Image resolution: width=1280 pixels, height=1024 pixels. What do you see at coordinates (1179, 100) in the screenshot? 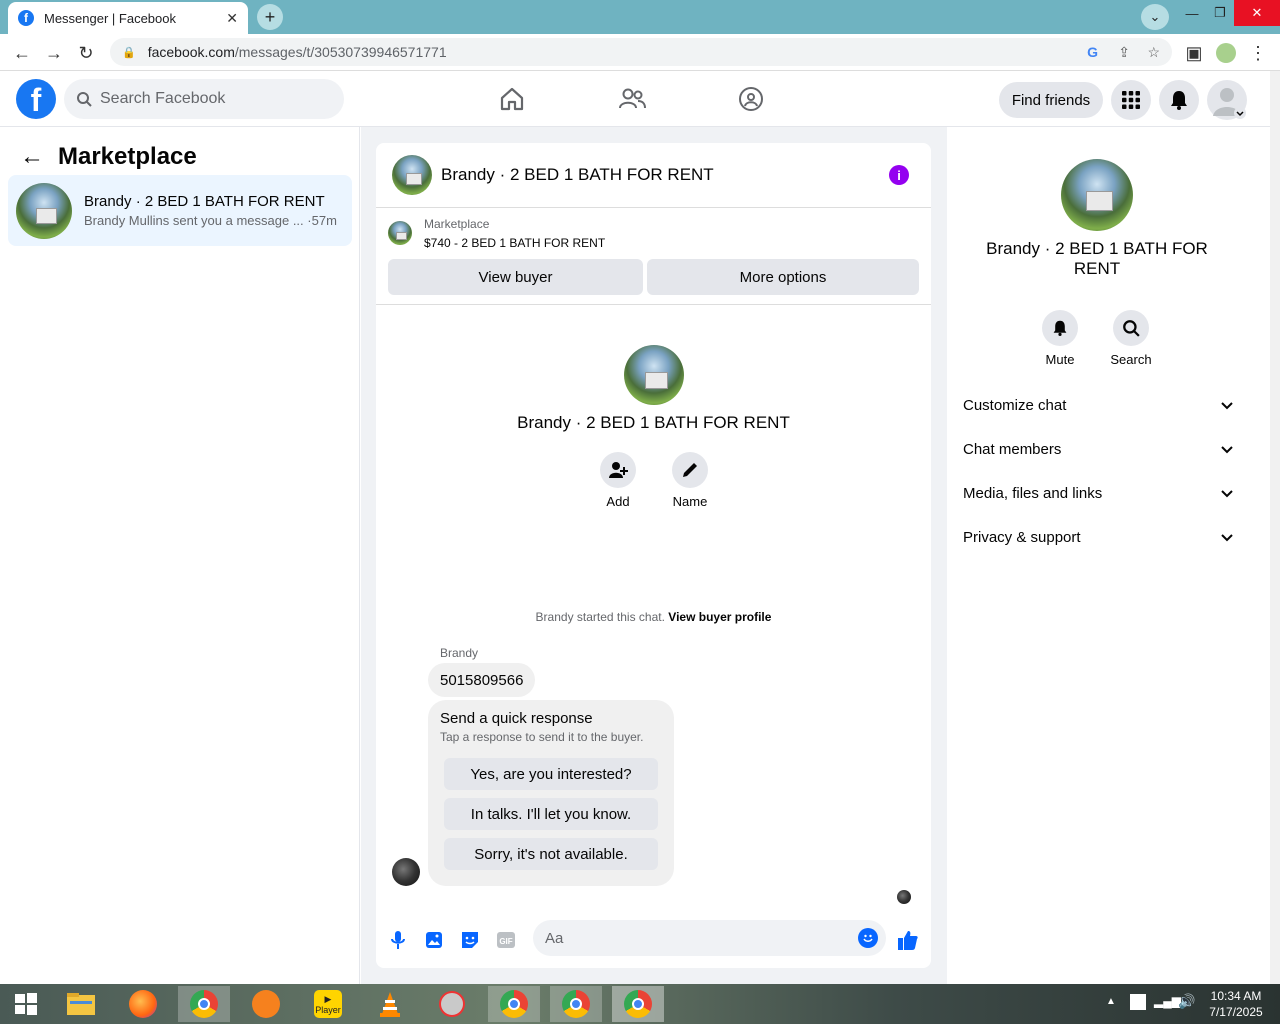
I see `notifications-bell-icon` at bounding box center [1179, 100].